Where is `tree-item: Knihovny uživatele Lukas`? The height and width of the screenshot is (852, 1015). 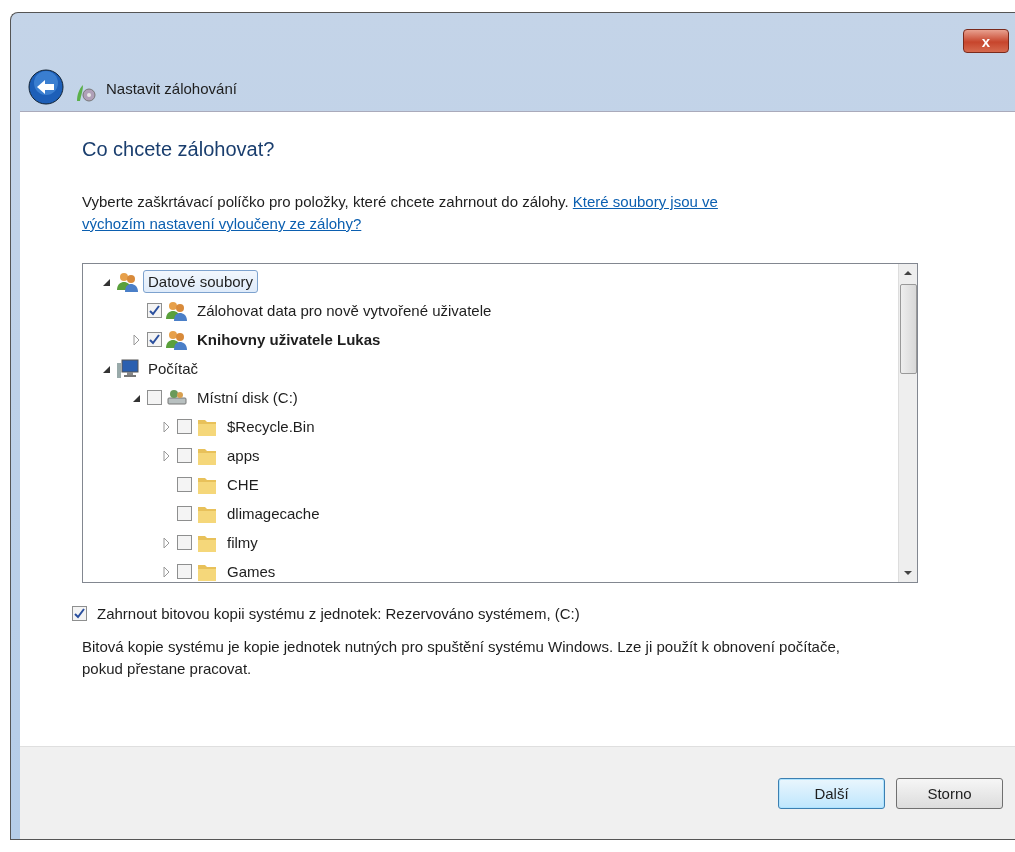
tree-item: Knihovny uživatele Lukas is located at coordinates (289, 339).